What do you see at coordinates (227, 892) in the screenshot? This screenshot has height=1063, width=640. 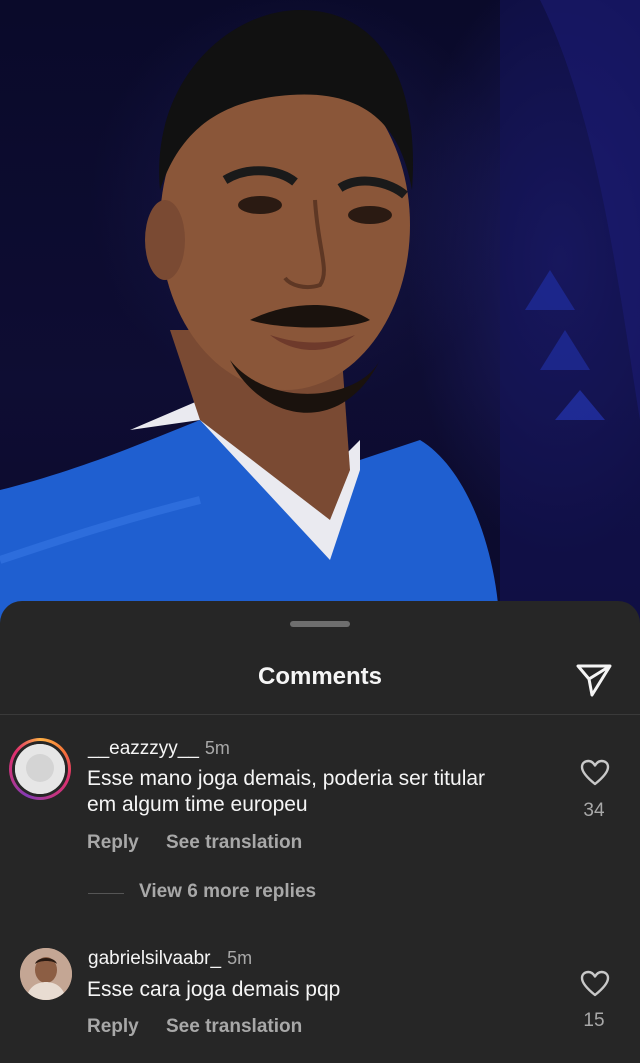 I see `view-more-replies-button: View 6 more replies` at bounding box center [227, 892].